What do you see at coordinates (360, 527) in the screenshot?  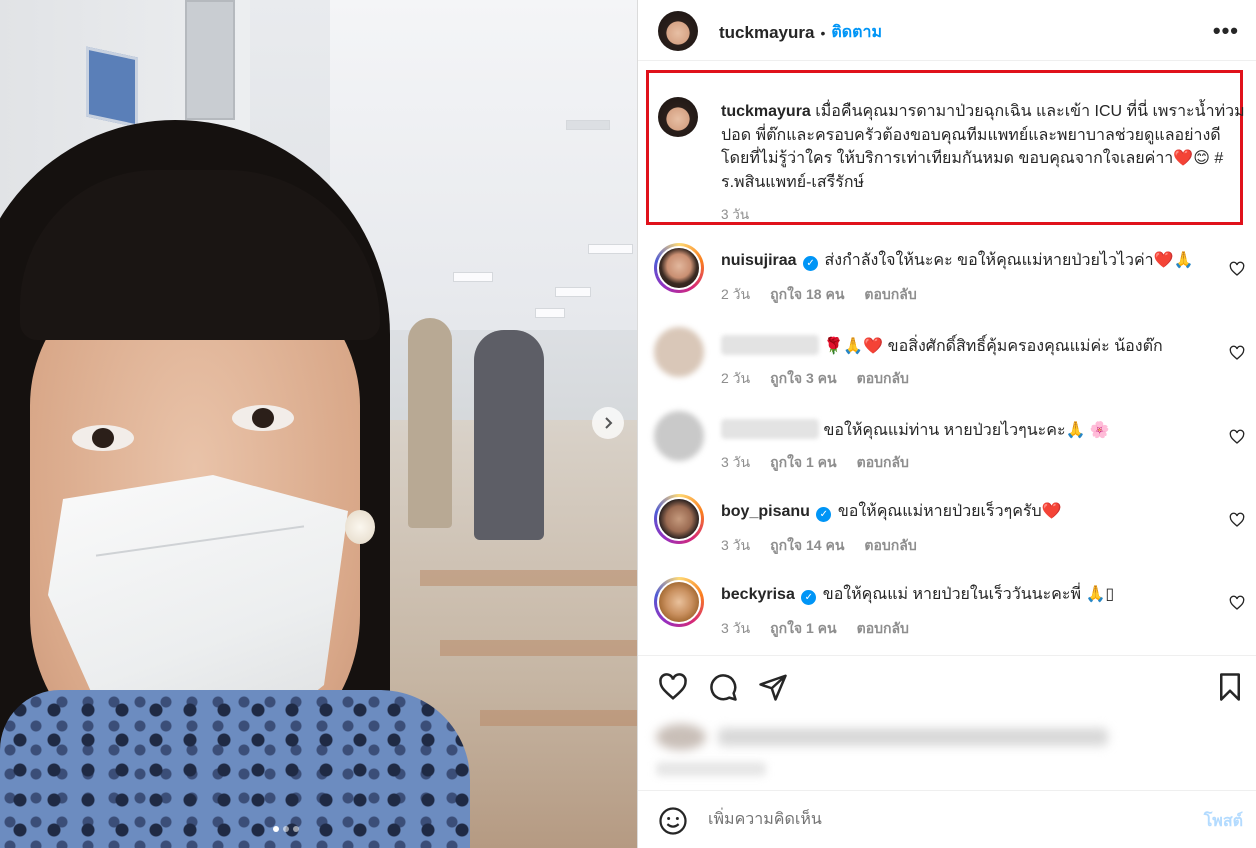 I see `earring` at bounding box center [360, 527].